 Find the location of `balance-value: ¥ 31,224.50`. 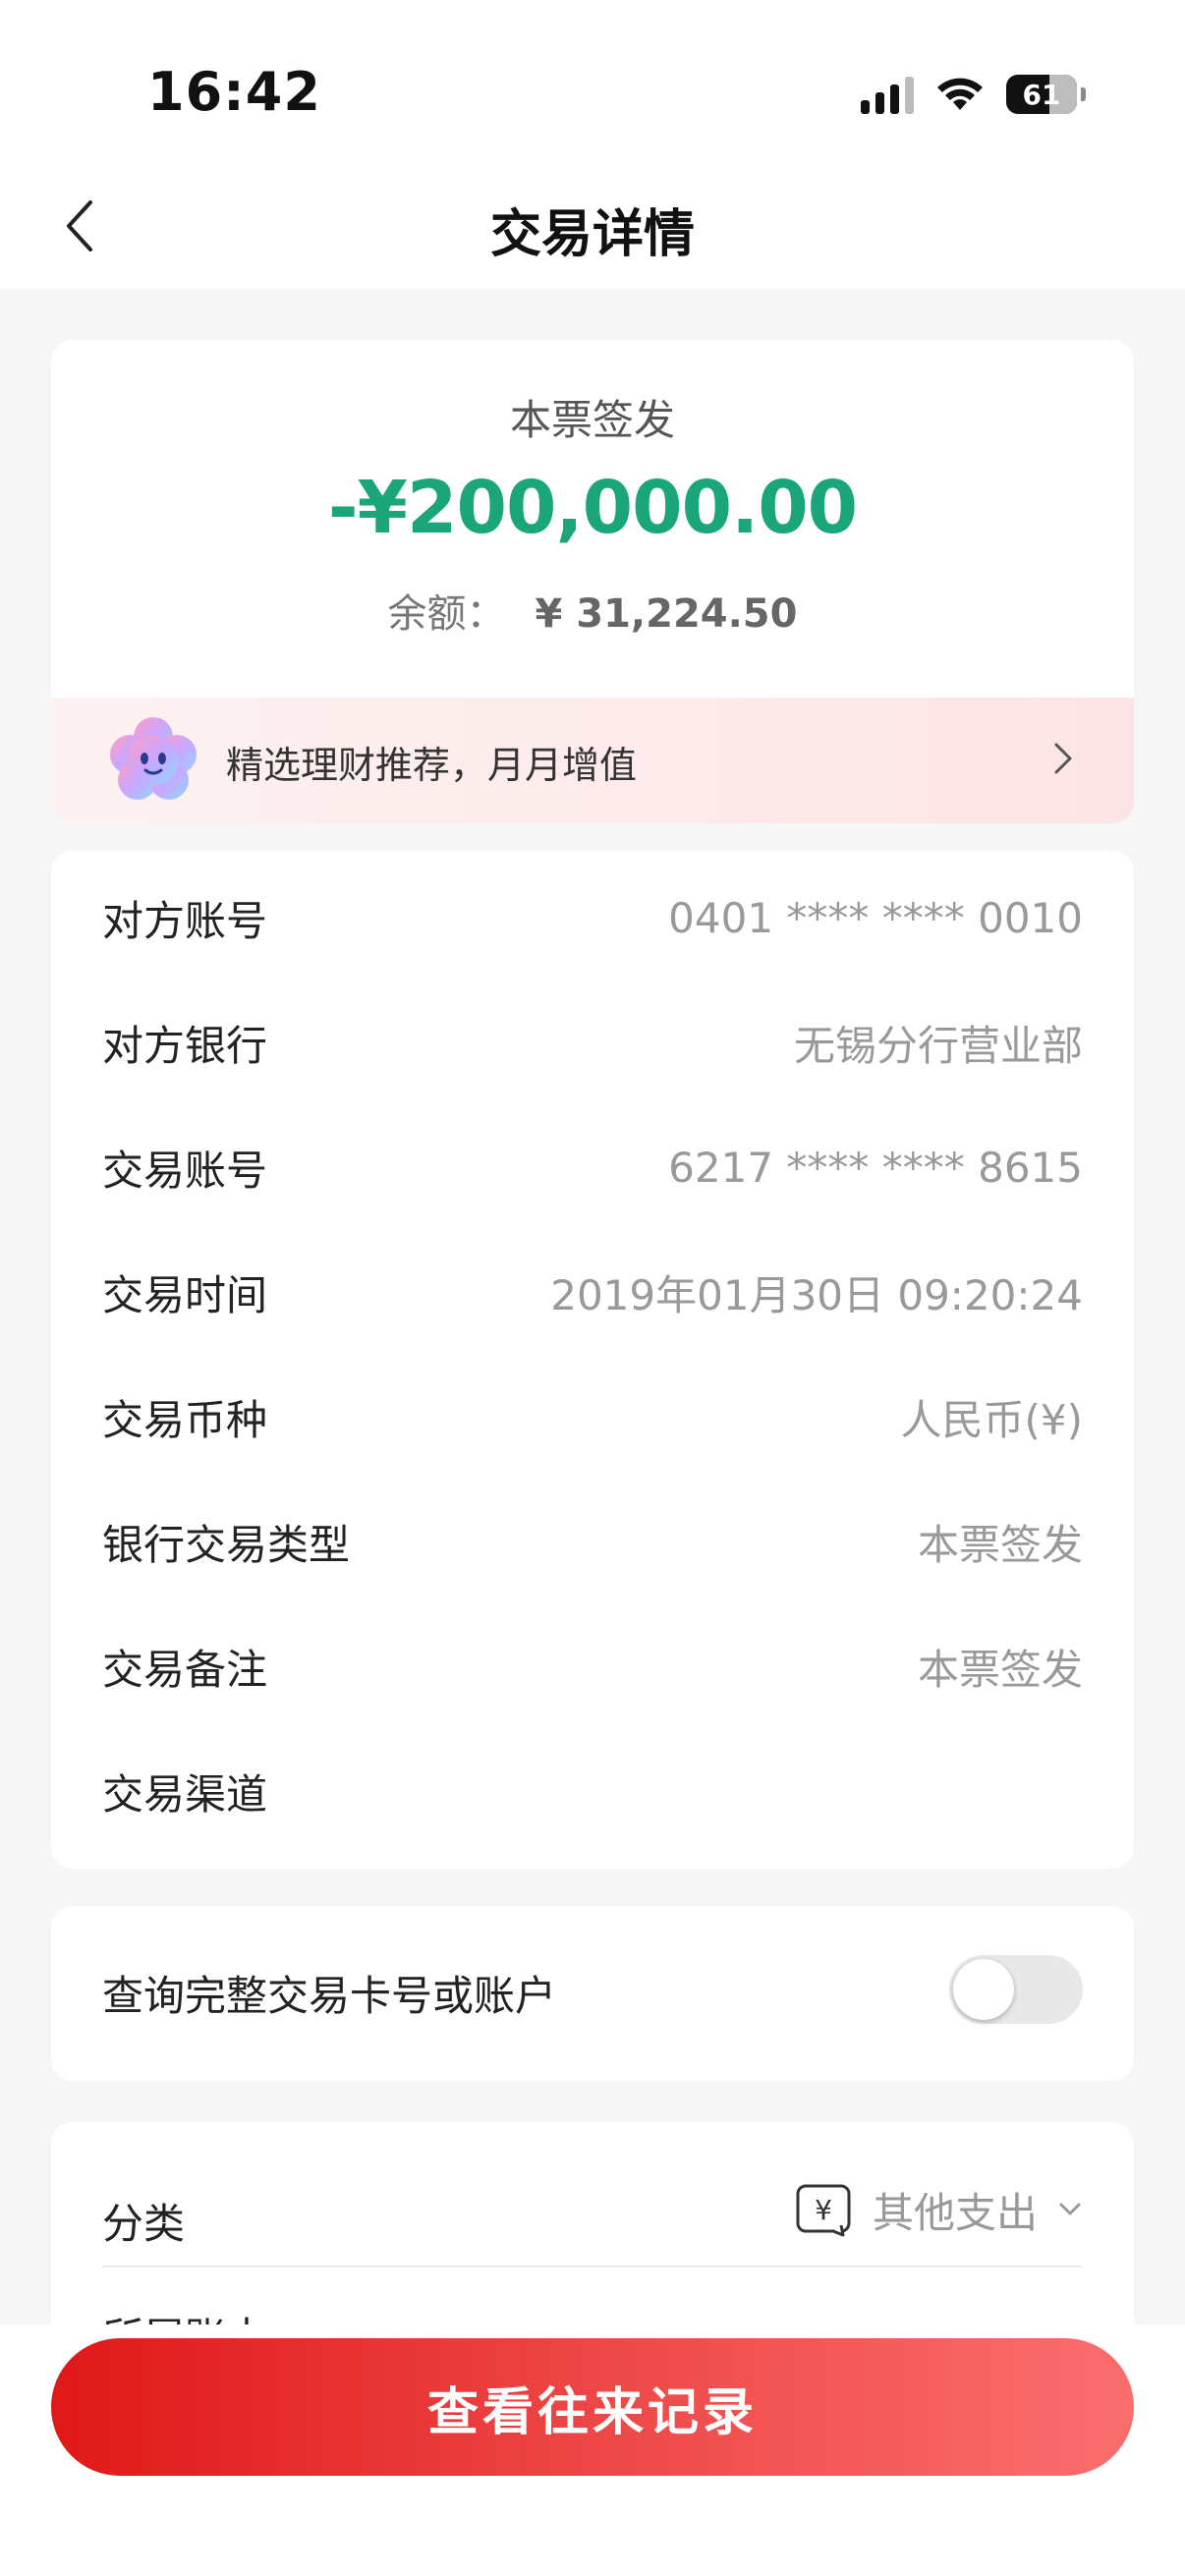

balance-value: ¥ 31,224.50 is located at coordinates (666, 614).